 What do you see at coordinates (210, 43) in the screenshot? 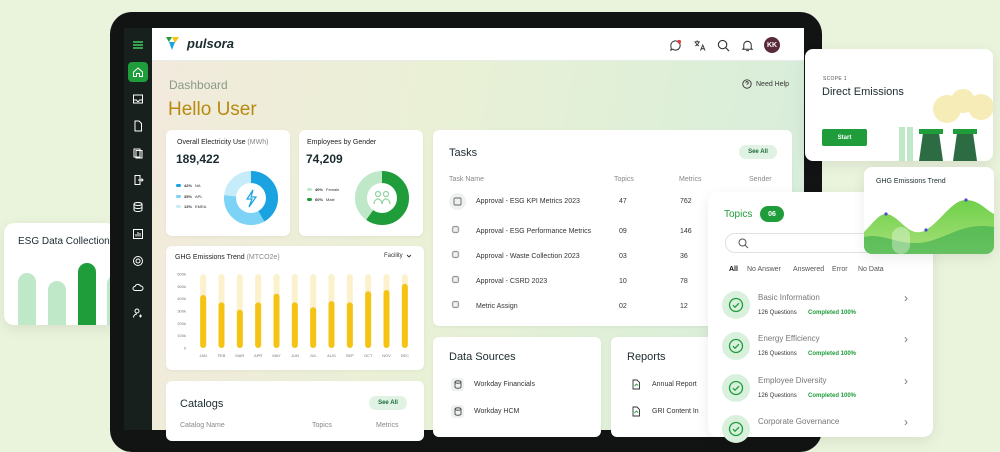
I see `app-name: pulsora` at bounding box center [210, 43].